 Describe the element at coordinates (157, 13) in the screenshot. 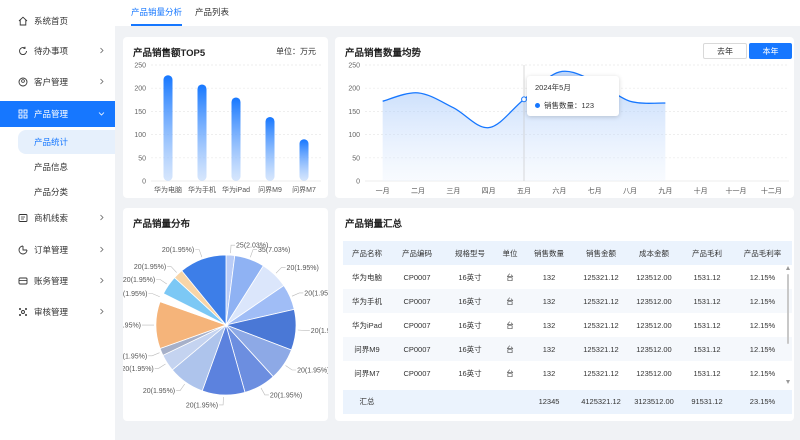

I see `tab-sales-analysis: 产品销量分析` at that location.